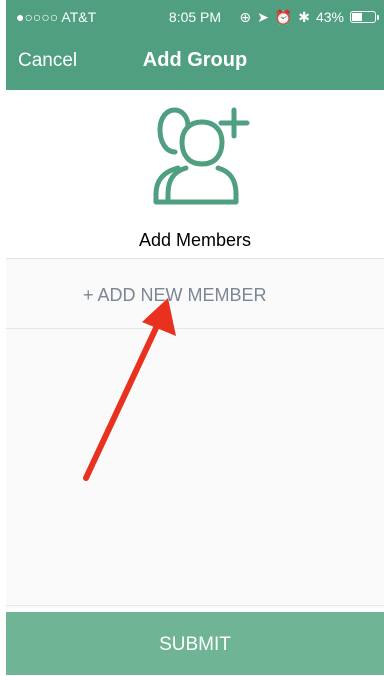  Describe the element at coordinates (201, 156) in the screenshot. I see `add-group-icon` at that location.